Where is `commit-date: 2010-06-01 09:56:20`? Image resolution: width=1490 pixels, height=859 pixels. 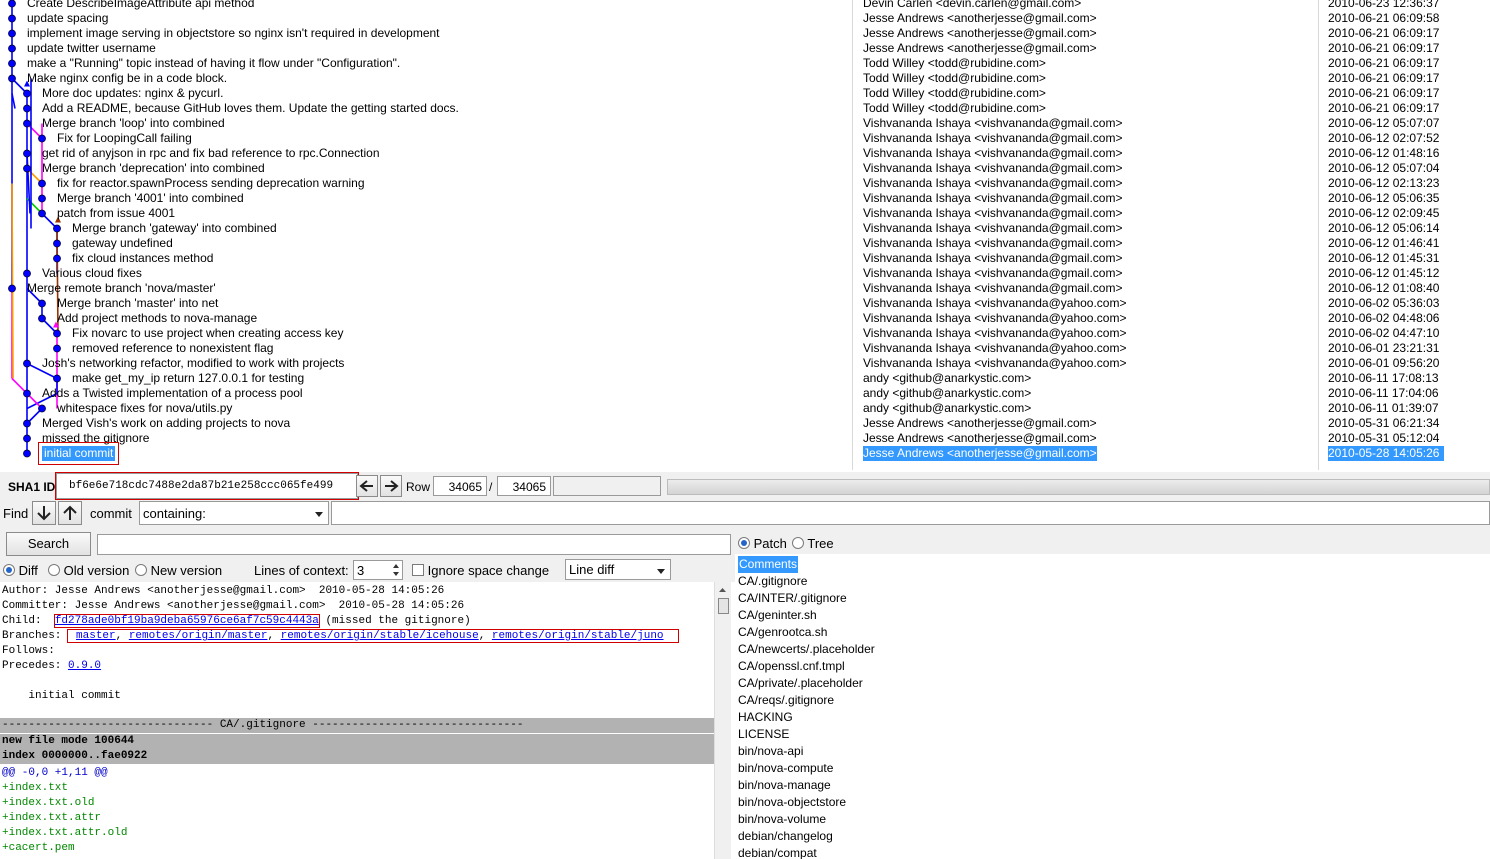
commit-date: 2010-06-01 09:56:20 is located at coordinates (1383, 363).